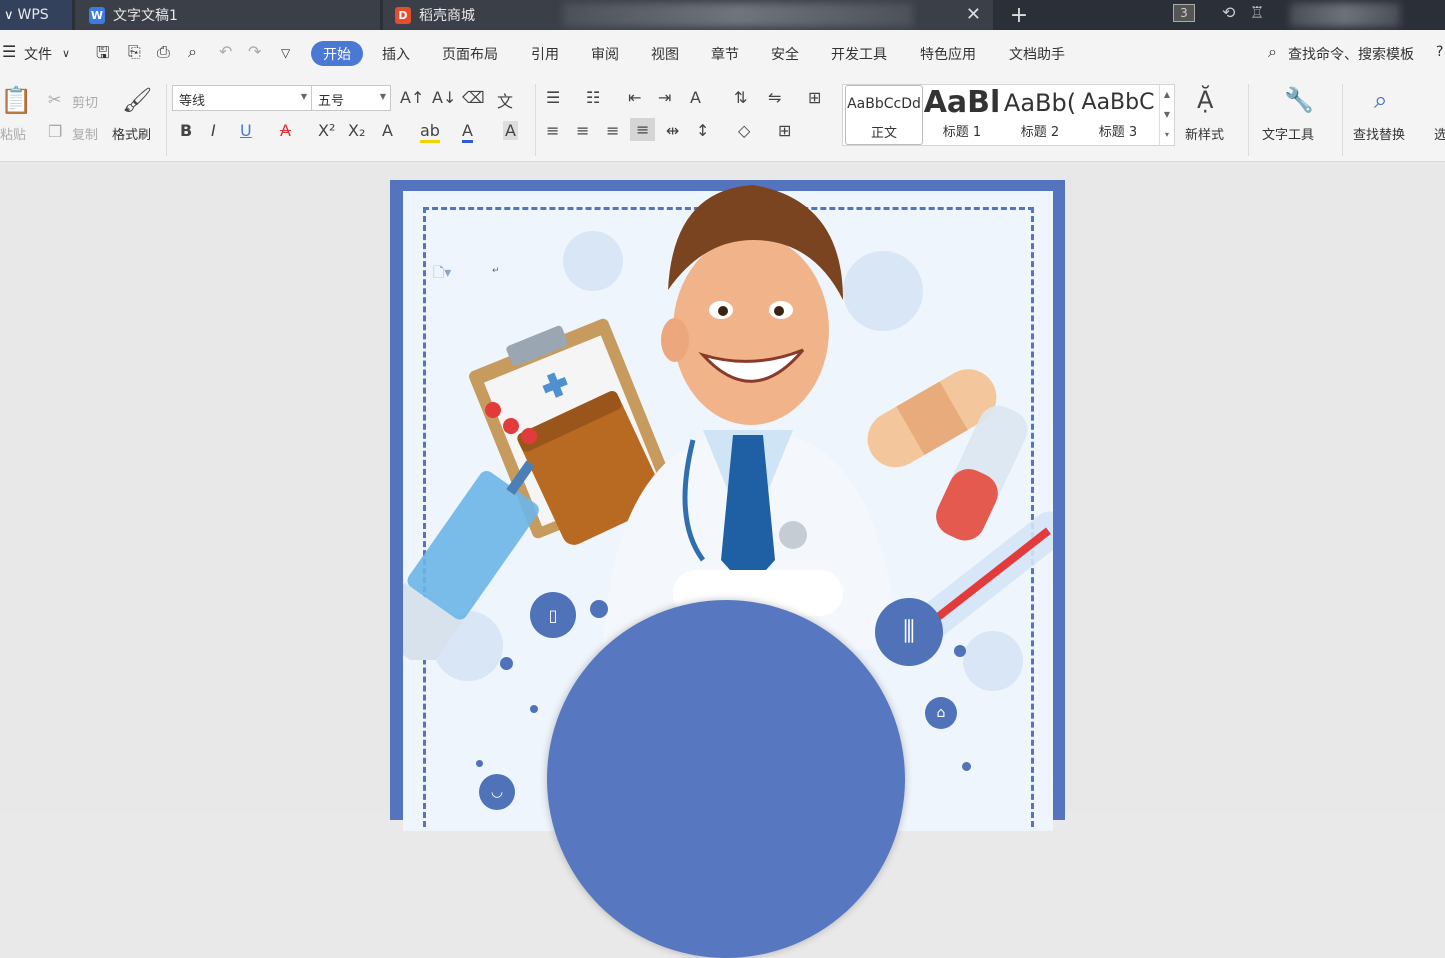 This screenshot has height=958, width=1445. I want to click on dental-tools-icon: ⫼, so click(909, 632).